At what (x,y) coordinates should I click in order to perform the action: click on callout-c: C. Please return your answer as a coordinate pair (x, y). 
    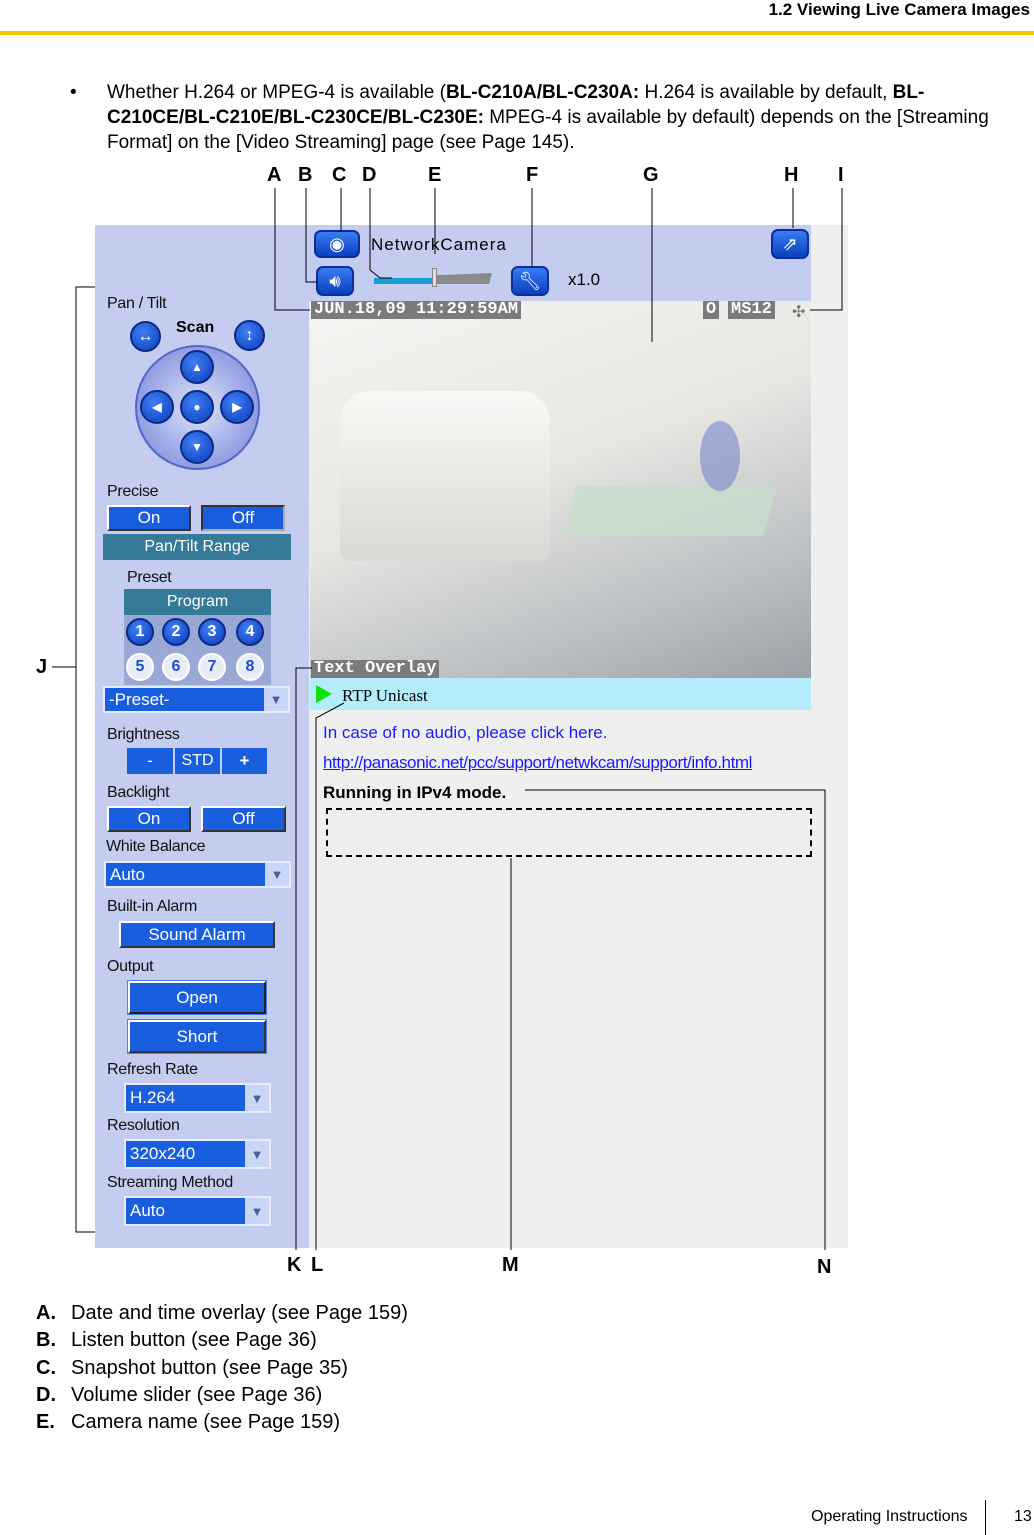
    Looking at the image, I should click on (339, 175).